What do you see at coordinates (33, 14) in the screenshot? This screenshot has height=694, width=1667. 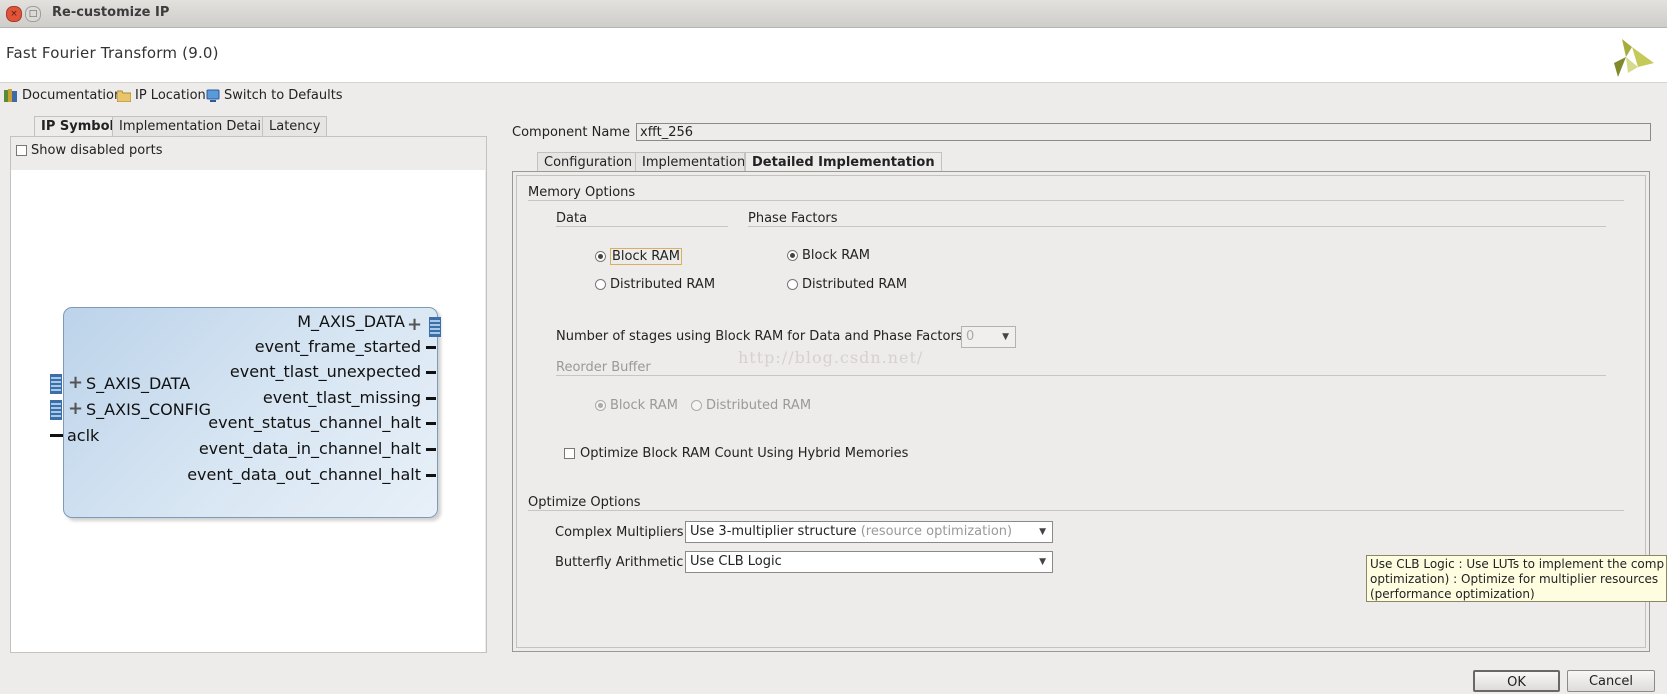 I see `maximize-icon: □` at bounding box center [33, 14].